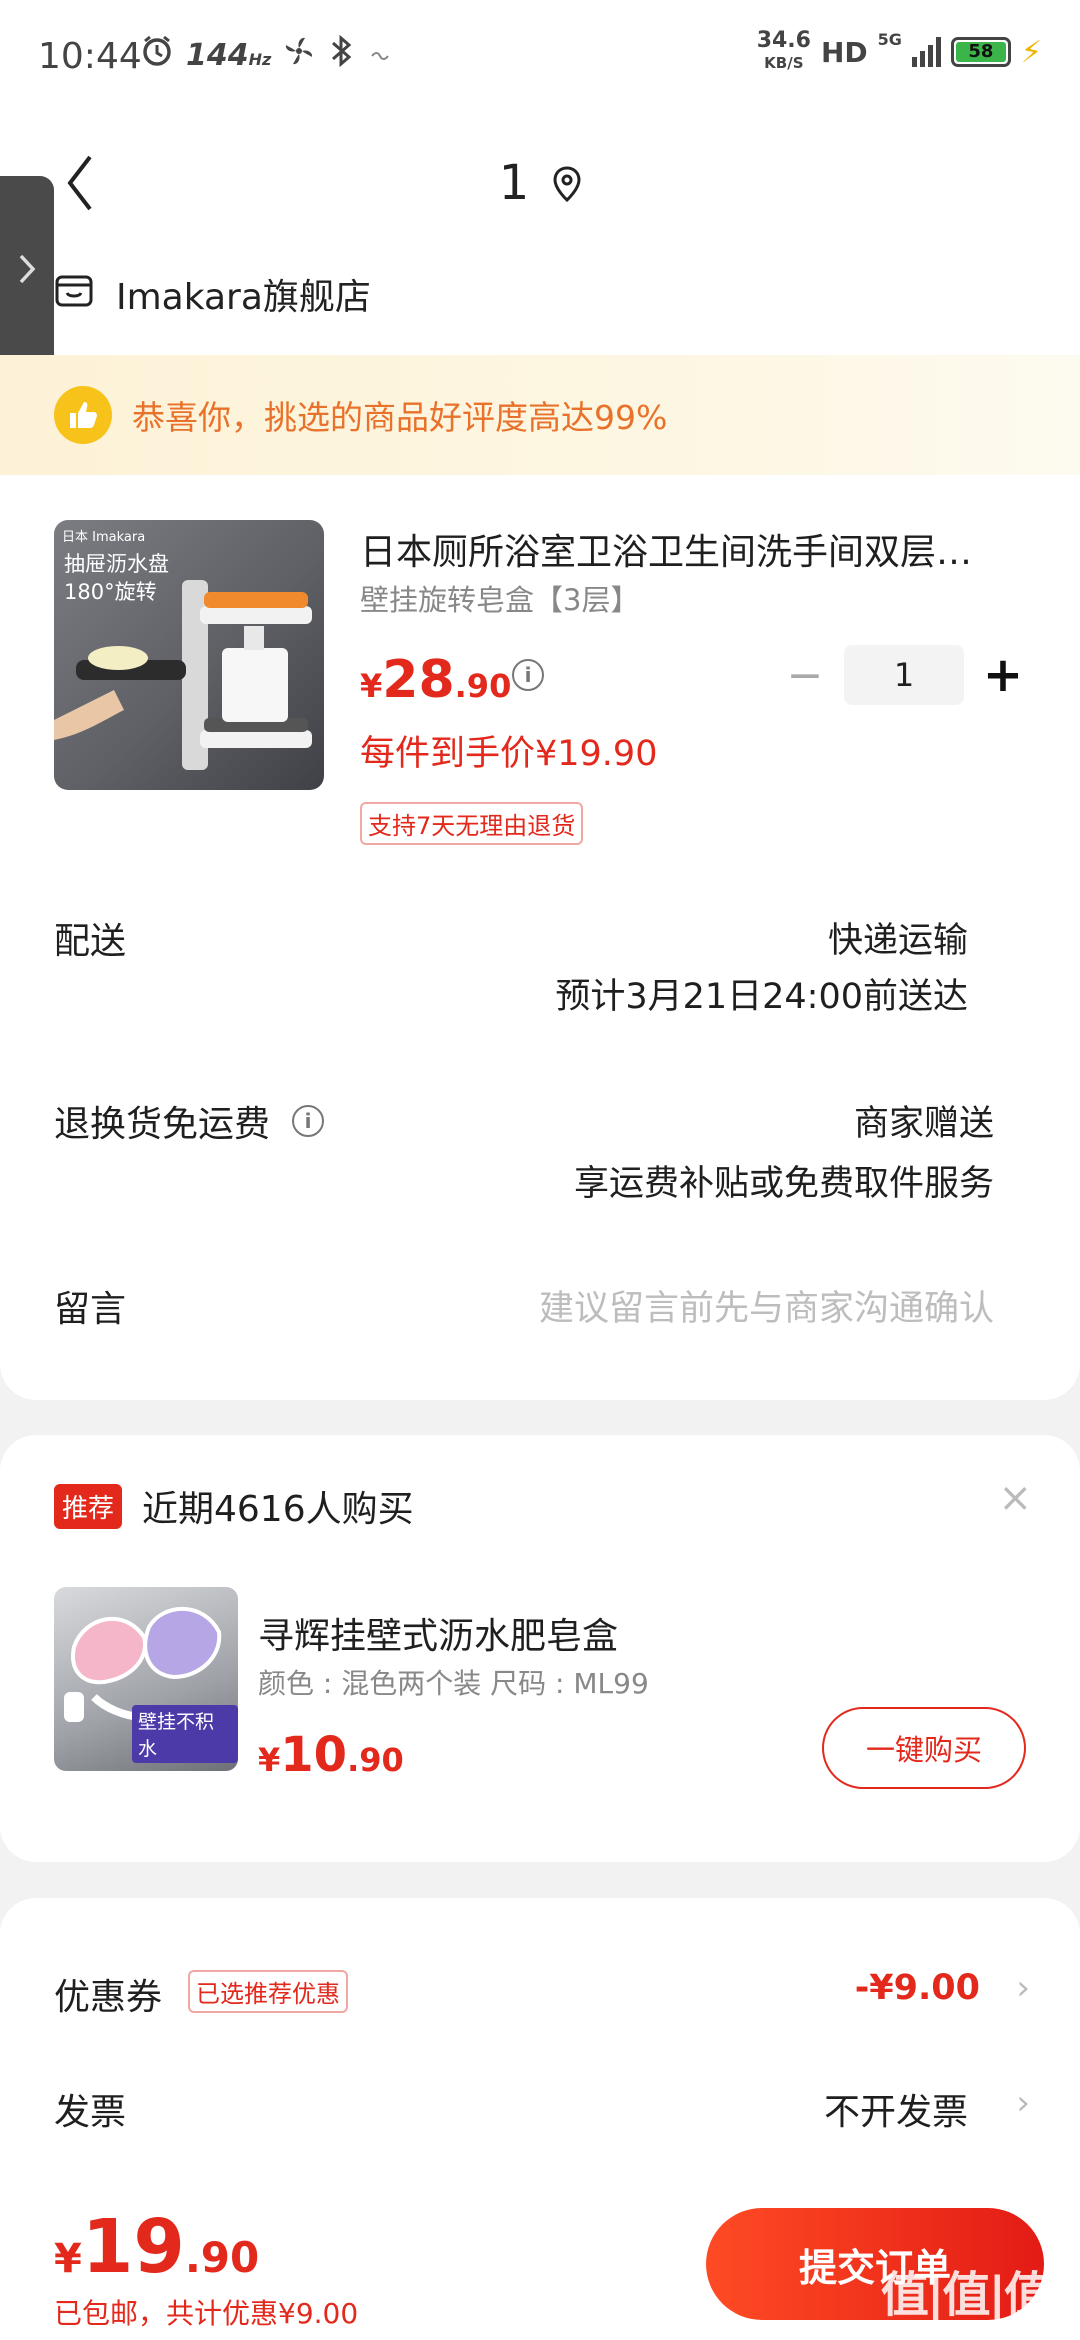 The height and width of the screenshot is (2340, 1080). What do you see at coordinates (243, 297) in the screenshot?
I see `store-name: Imakara旗舰店` at bounding box center [243, 297].